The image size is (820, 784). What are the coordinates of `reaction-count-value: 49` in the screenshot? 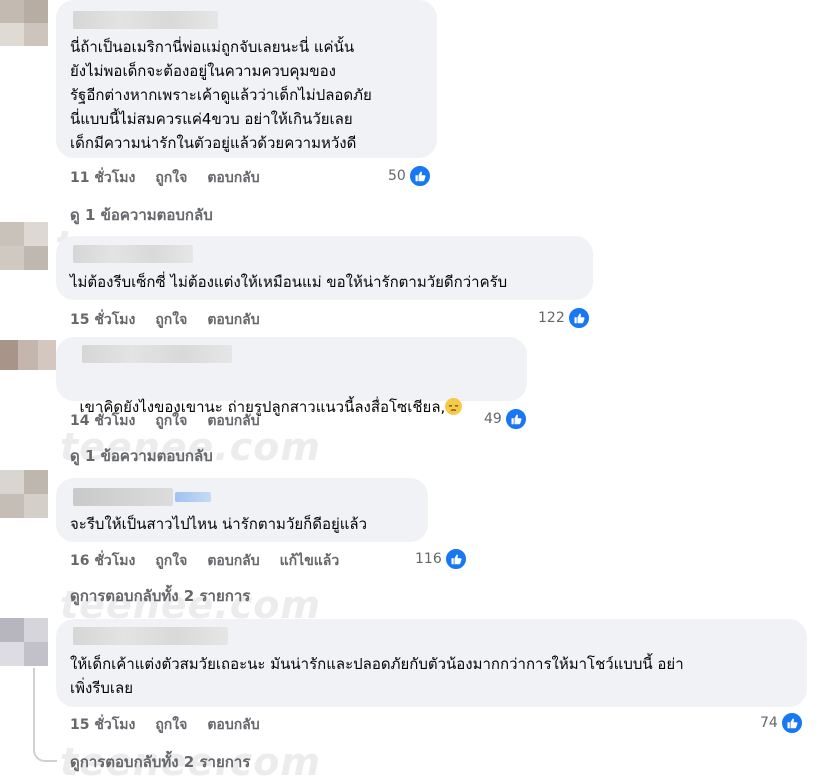 It's located at (493, 419).